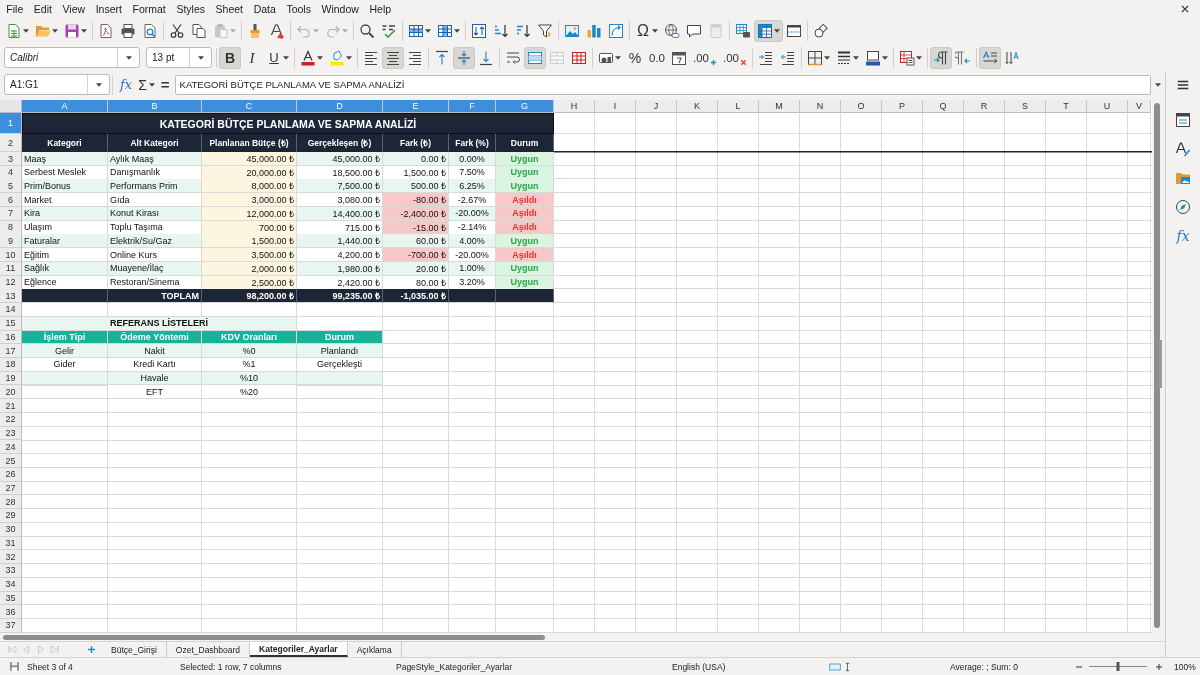 Image resolution: width=1200 pixels, height=675 pixels. Describe the element at coordinates (820, 106) in the screenshot. I see `column-header: N` at that location.